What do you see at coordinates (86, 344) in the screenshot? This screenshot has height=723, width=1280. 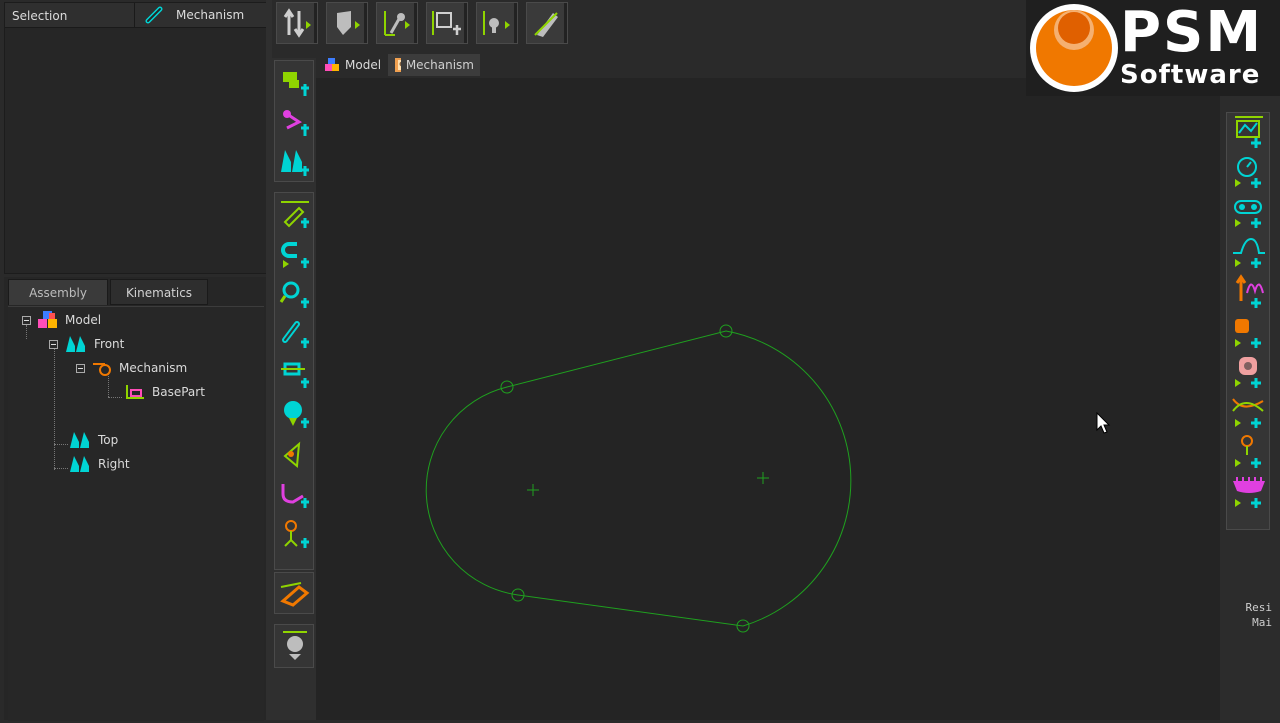 I see `tree-item-front: Front` at bounding box center [86, 344].